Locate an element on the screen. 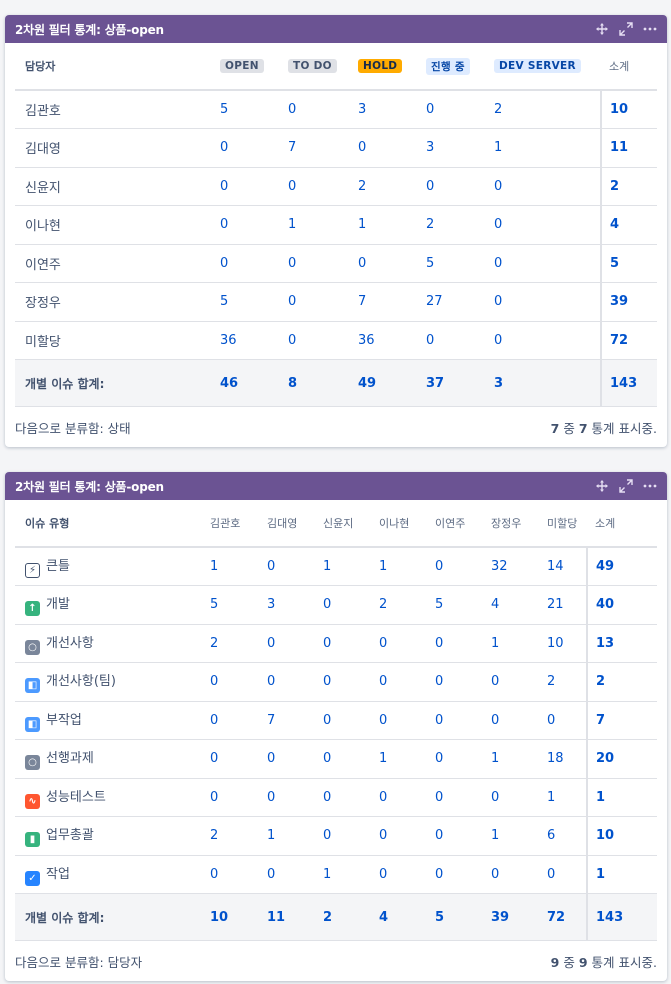 The width and height of the screenshot is (671, 984). count-link: 10 is located at coordinates (562, 643).